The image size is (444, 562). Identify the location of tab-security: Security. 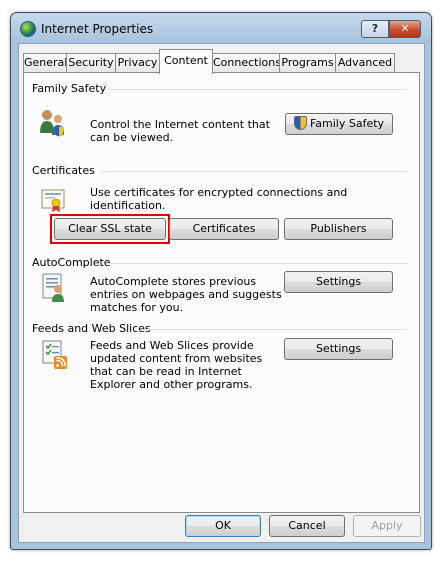
(91, 63).